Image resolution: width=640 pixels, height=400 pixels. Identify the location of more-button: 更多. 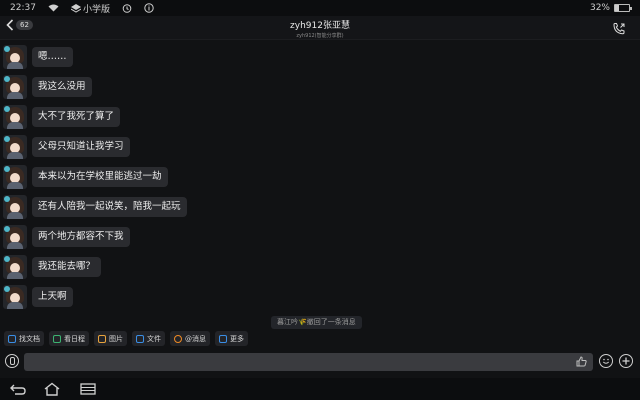
(231, 338).